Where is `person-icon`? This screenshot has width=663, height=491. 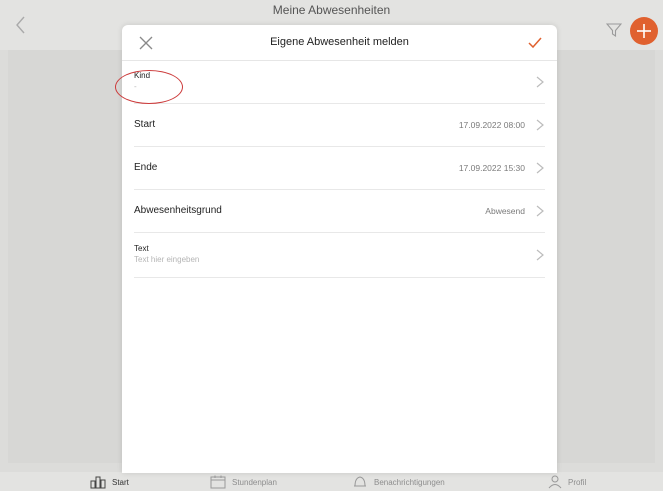 person-icon is located at coordinates (555, 482).